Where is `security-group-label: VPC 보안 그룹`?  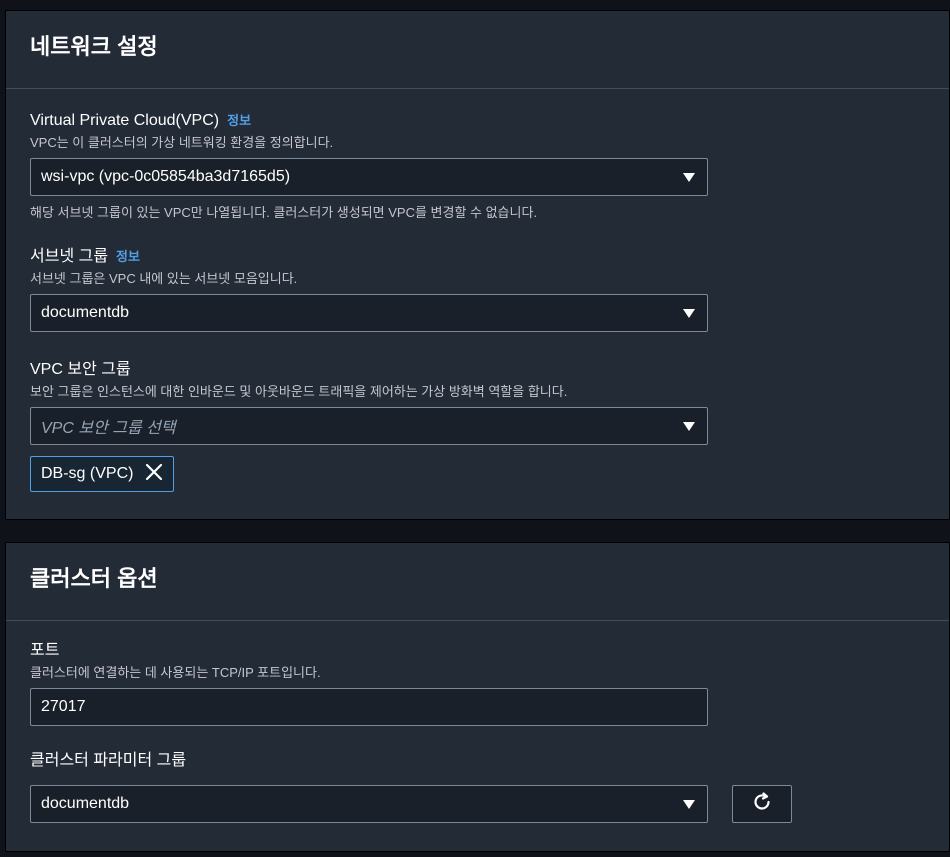
security-group-label: VPC 보안 그룹 is located at coordinates (80, 369).